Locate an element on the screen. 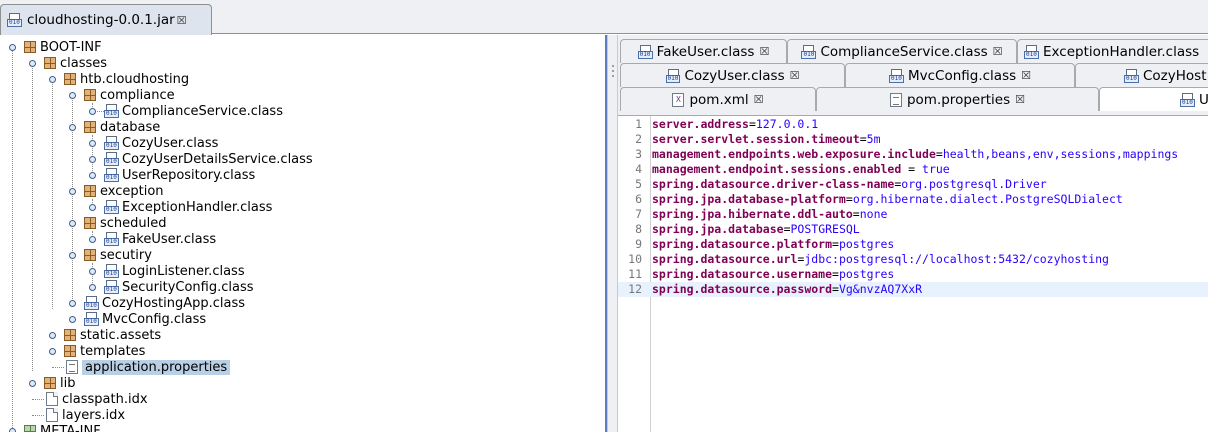  tree-node-cozy-user: 010 CozyUser.class is located at coordinates (161, 143).